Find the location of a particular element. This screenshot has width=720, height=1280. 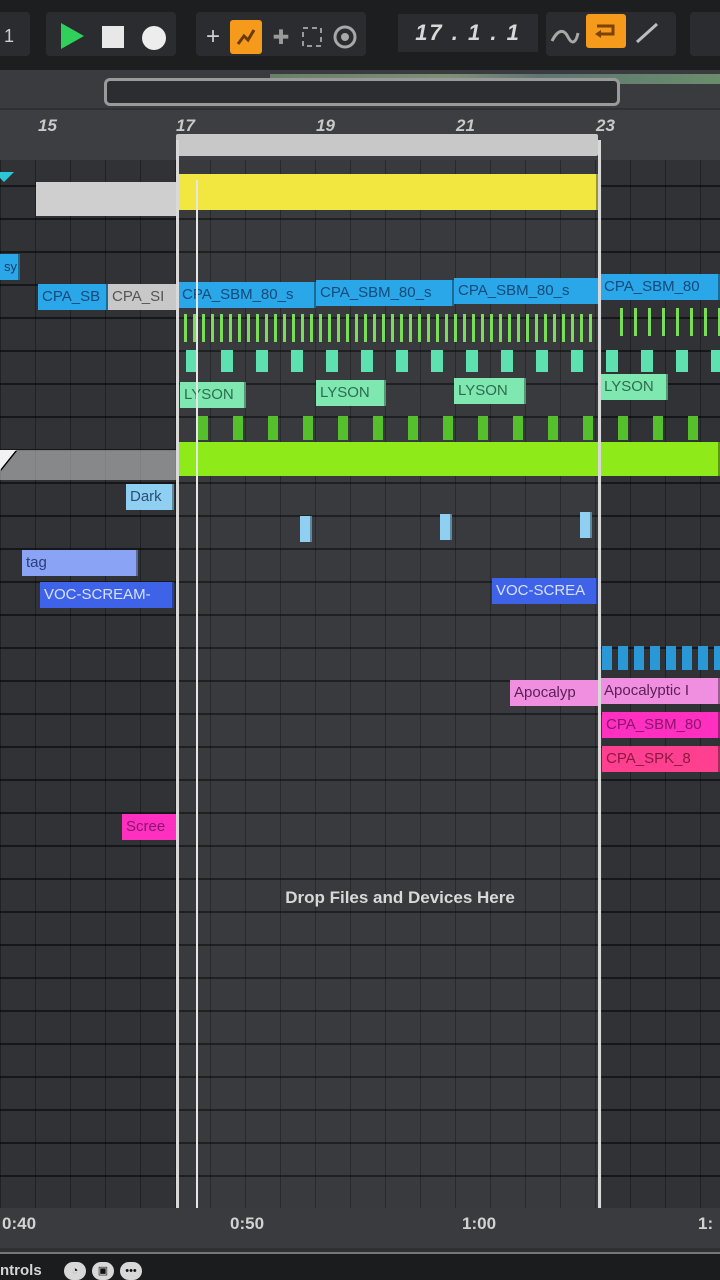

clip-navy: VOC-SCREA is located at coordinates (545, 591).